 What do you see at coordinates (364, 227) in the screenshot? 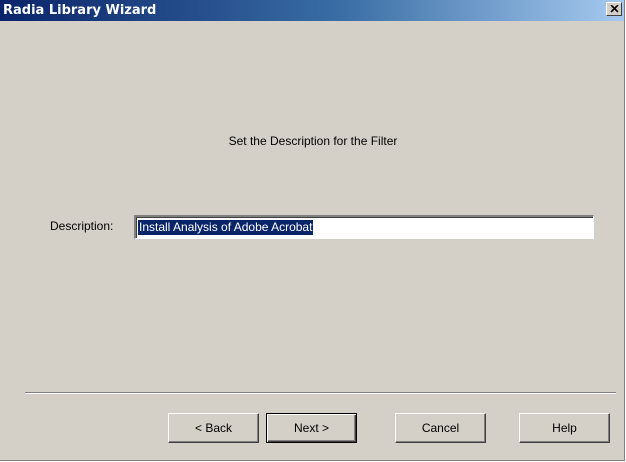
I see `description-input: Install Analysis of Adobe Acrobat` at bounding box center [364, 227].